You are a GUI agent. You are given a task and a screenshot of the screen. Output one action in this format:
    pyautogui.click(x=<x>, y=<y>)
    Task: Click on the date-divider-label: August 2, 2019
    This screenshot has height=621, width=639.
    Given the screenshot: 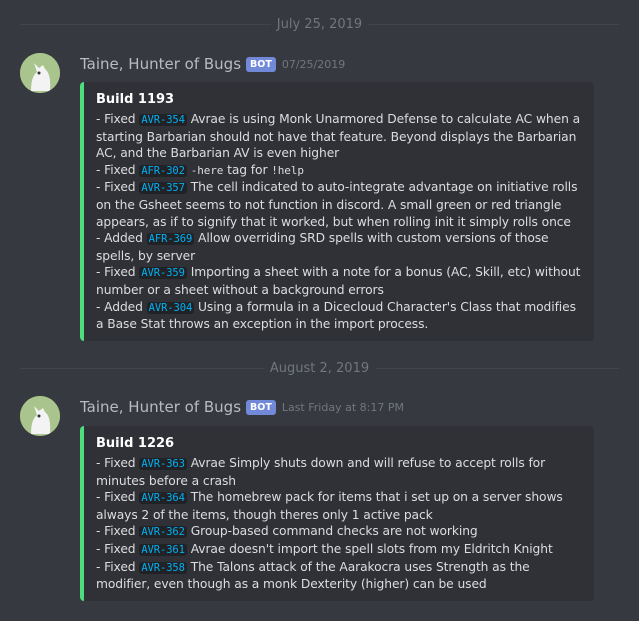 What is the action you would take?
    pyautogui.click(x=319, y=369)
    